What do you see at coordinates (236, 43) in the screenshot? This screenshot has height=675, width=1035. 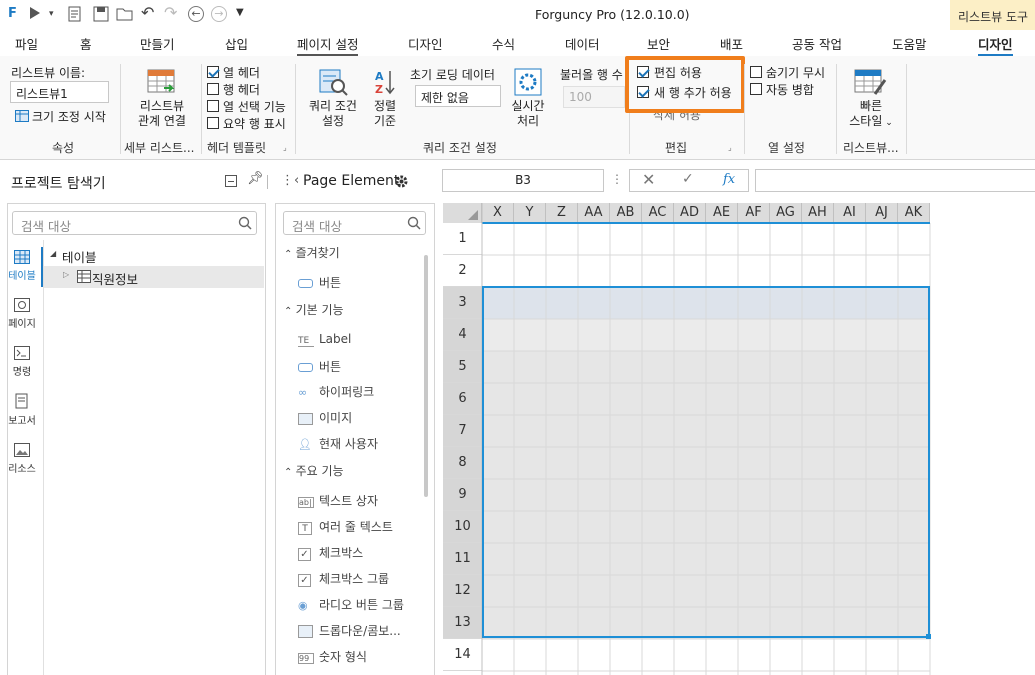 I see `menu-insert: 삽입` at bounding box center [236, 43].